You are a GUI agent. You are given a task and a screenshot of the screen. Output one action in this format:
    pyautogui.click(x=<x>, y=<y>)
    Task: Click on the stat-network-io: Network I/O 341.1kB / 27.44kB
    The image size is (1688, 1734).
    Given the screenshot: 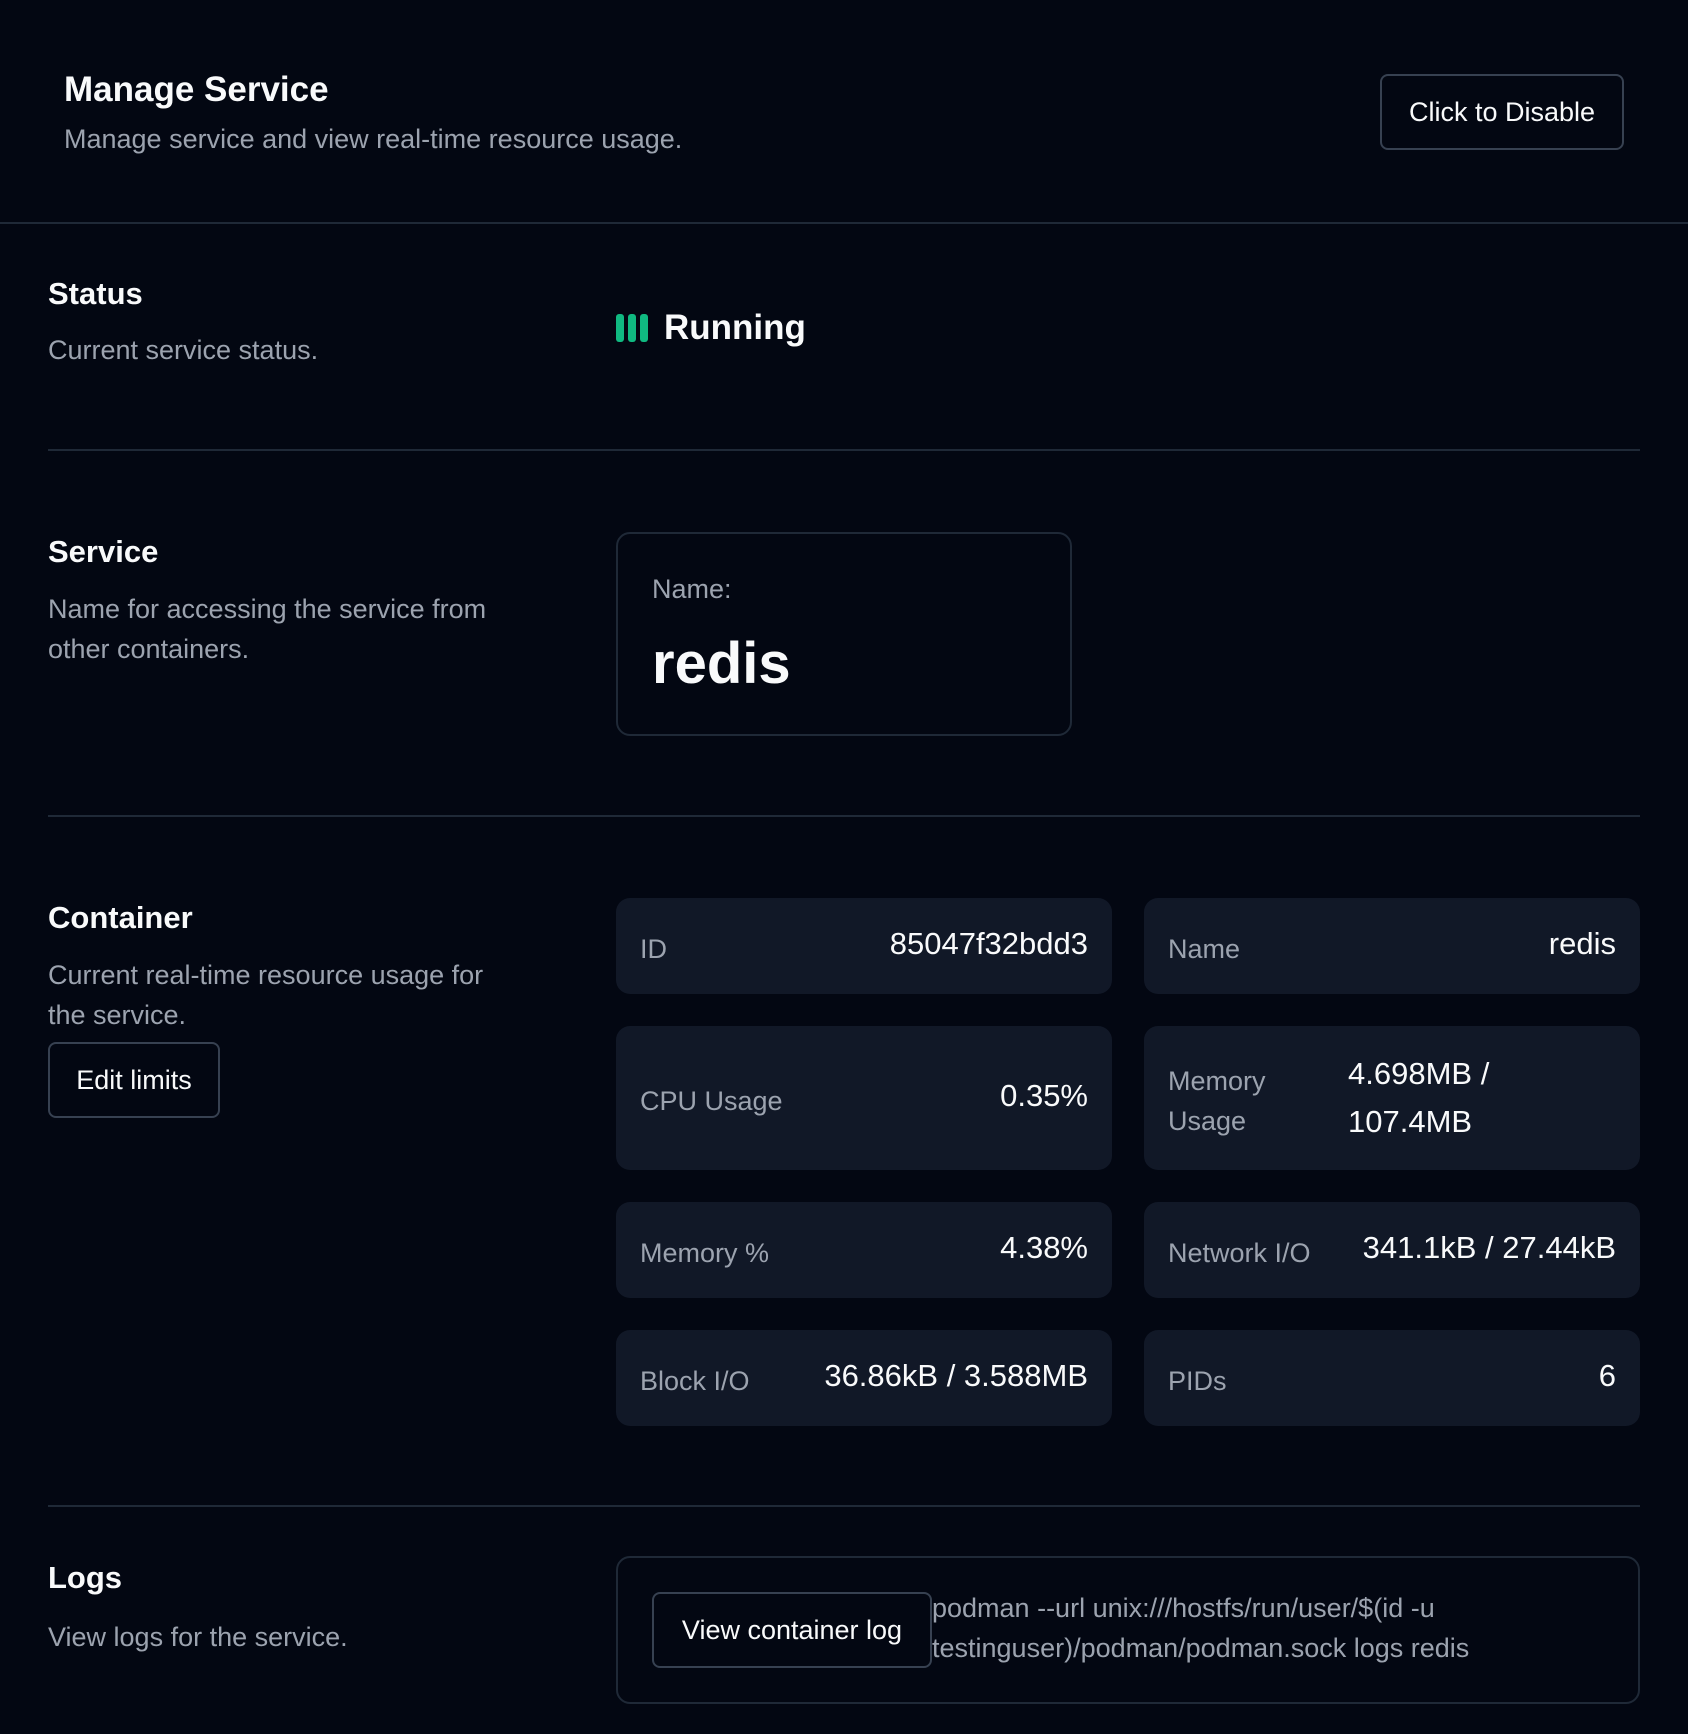 What is the action you would take?
    pyautogui.click(x=1392, y=1250)
    